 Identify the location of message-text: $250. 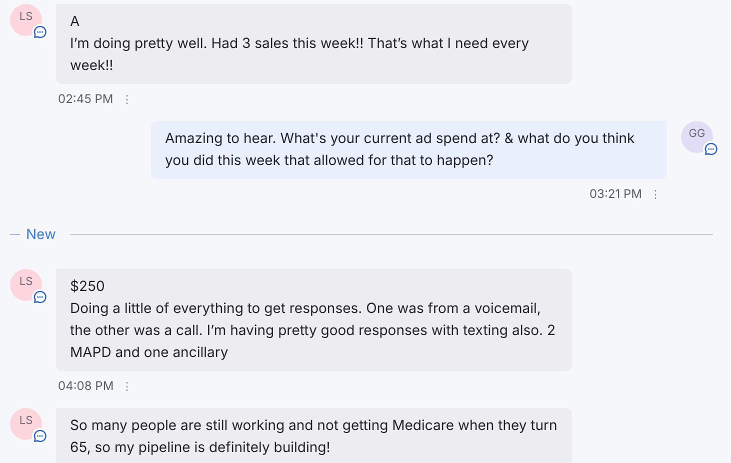
(88, 287).